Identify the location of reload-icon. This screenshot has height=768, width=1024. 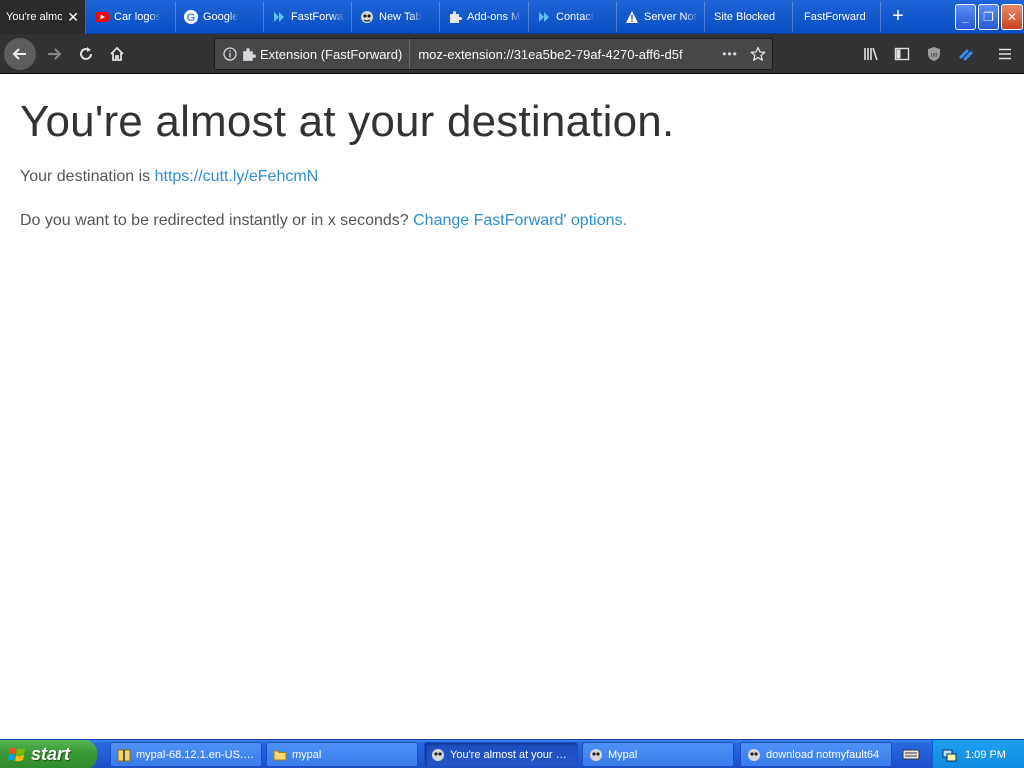
(86, 53).